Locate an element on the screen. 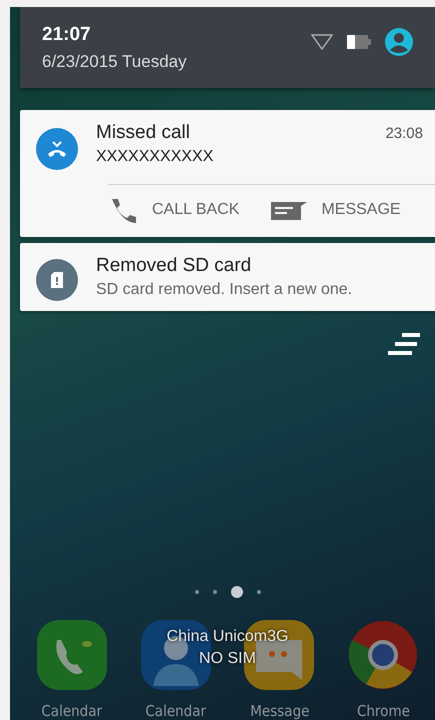 The image size is (435, 720). clear-all-icon is located at coordinates (404, 344).